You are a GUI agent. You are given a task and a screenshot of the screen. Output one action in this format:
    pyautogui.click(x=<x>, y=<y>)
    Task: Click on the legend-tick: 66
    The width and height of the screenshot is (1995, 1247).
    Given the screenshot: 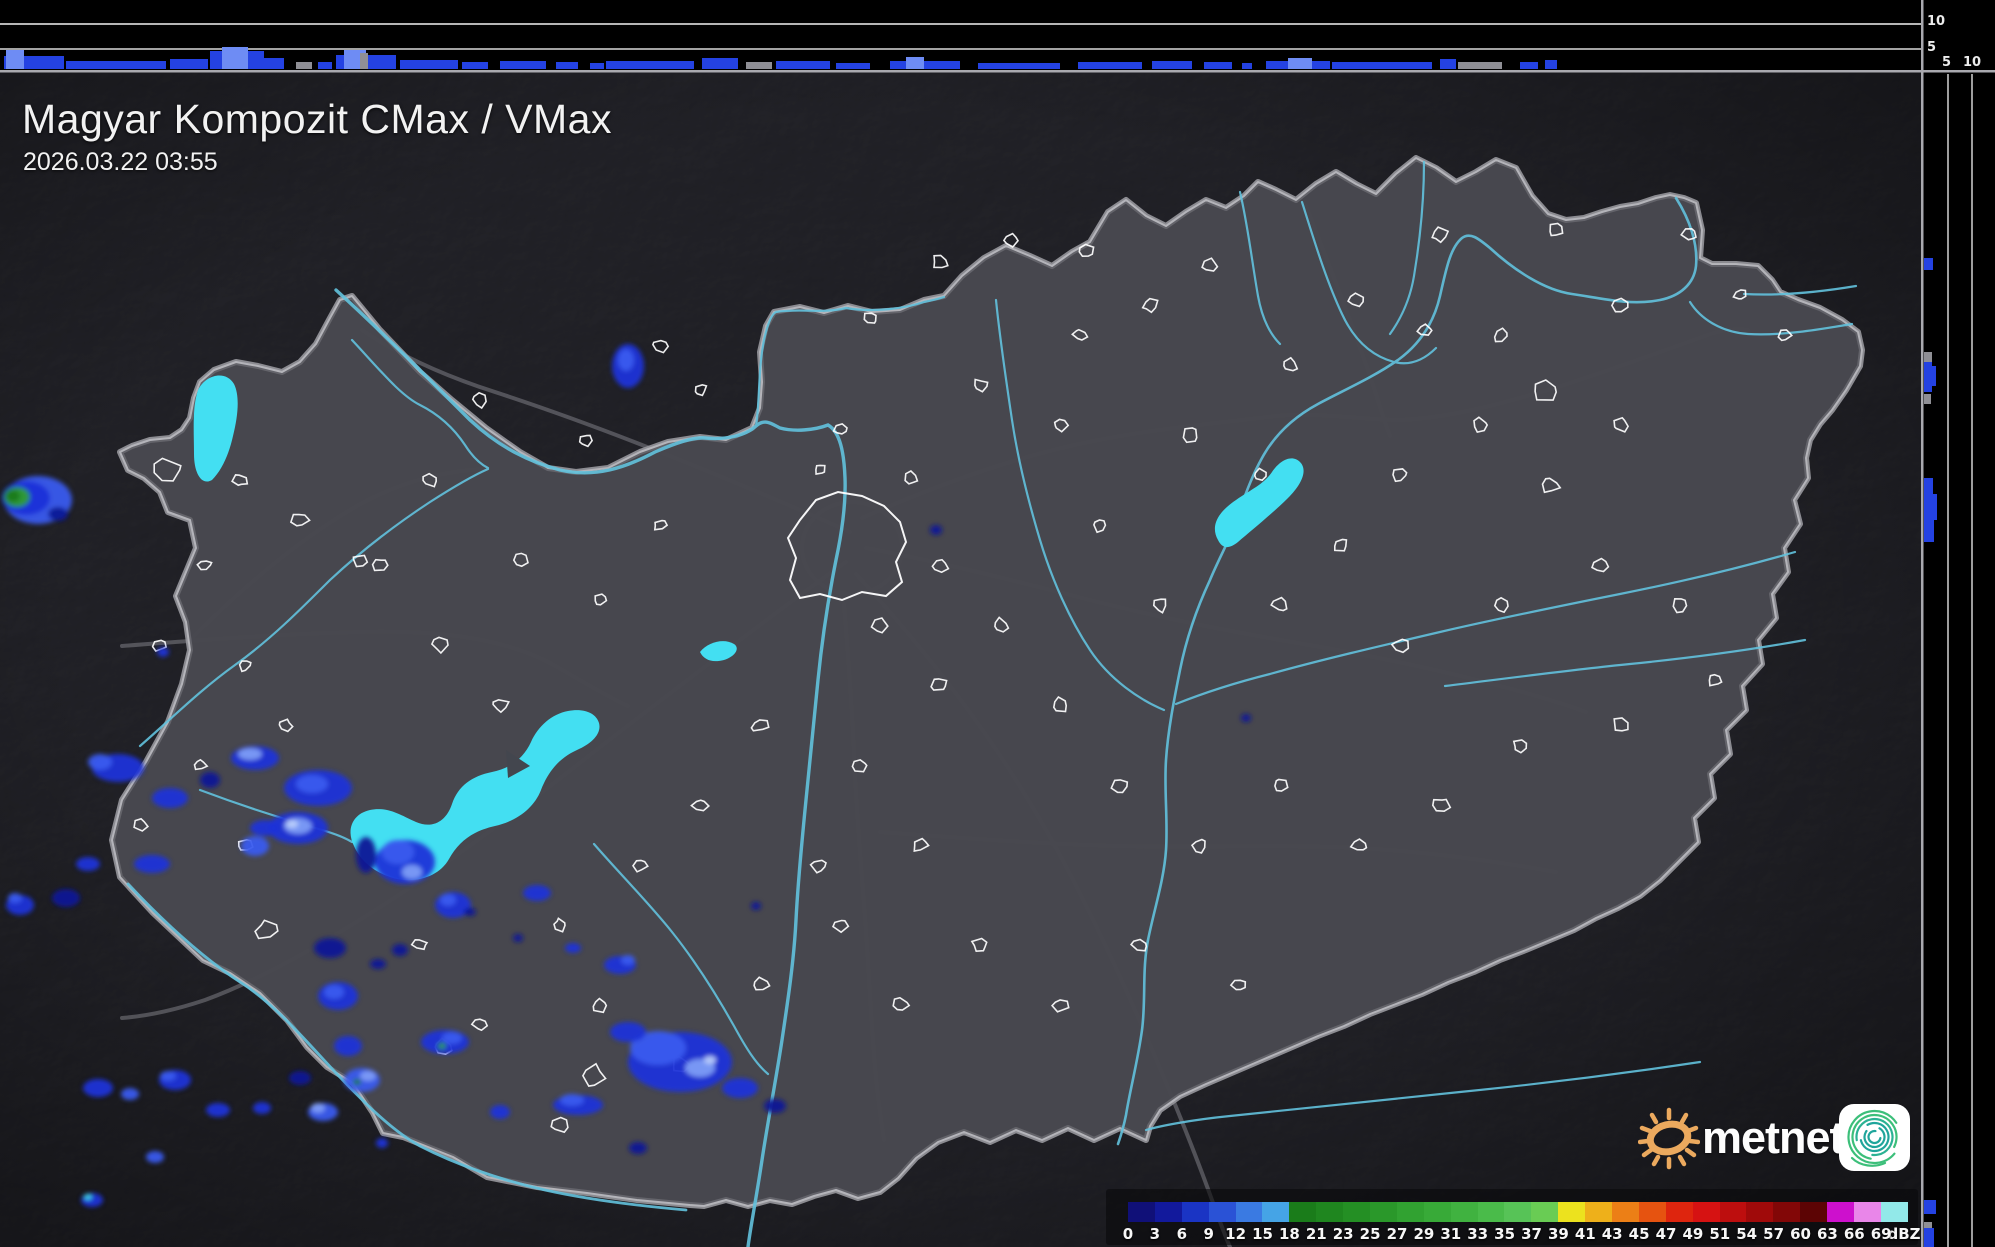 What is the action you would take?
    pyautogui.click(x=1854, y=1234)
    